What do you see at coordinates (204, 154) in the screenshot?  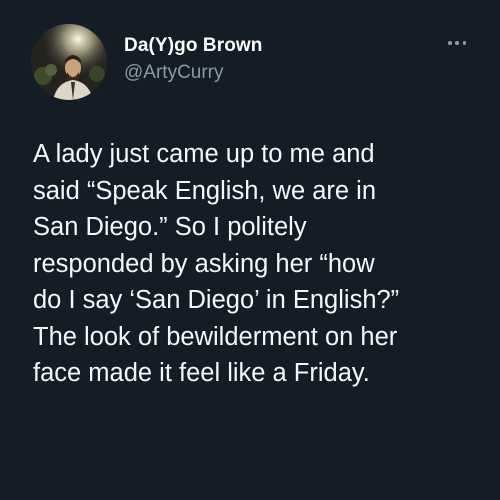 I see `tweet-text-line: A lady just came up to me and` at bounding box center [204, 154].